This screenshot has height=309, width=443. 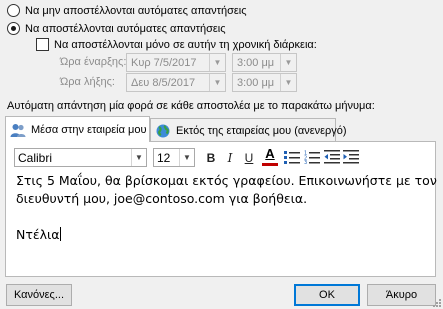 I want to click on font-select: Calibri ▼, so click(x=80, y=157).